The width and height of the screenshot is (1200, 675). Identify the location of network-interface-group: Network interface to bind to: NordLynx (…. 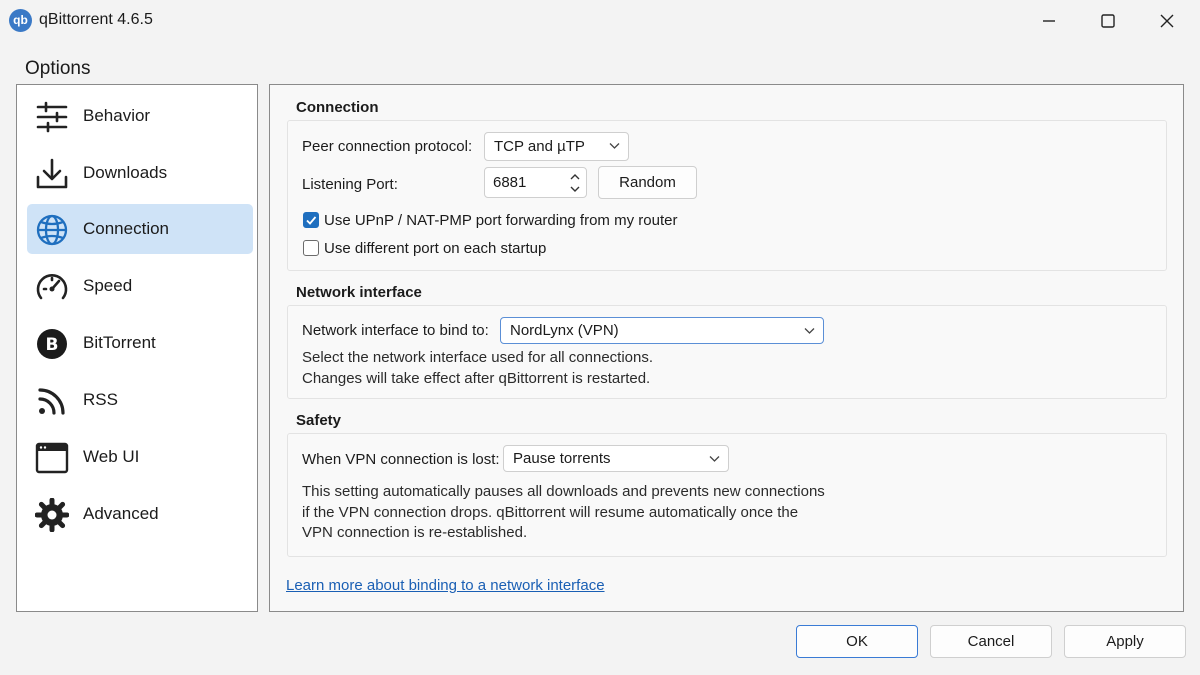
(727, 352).